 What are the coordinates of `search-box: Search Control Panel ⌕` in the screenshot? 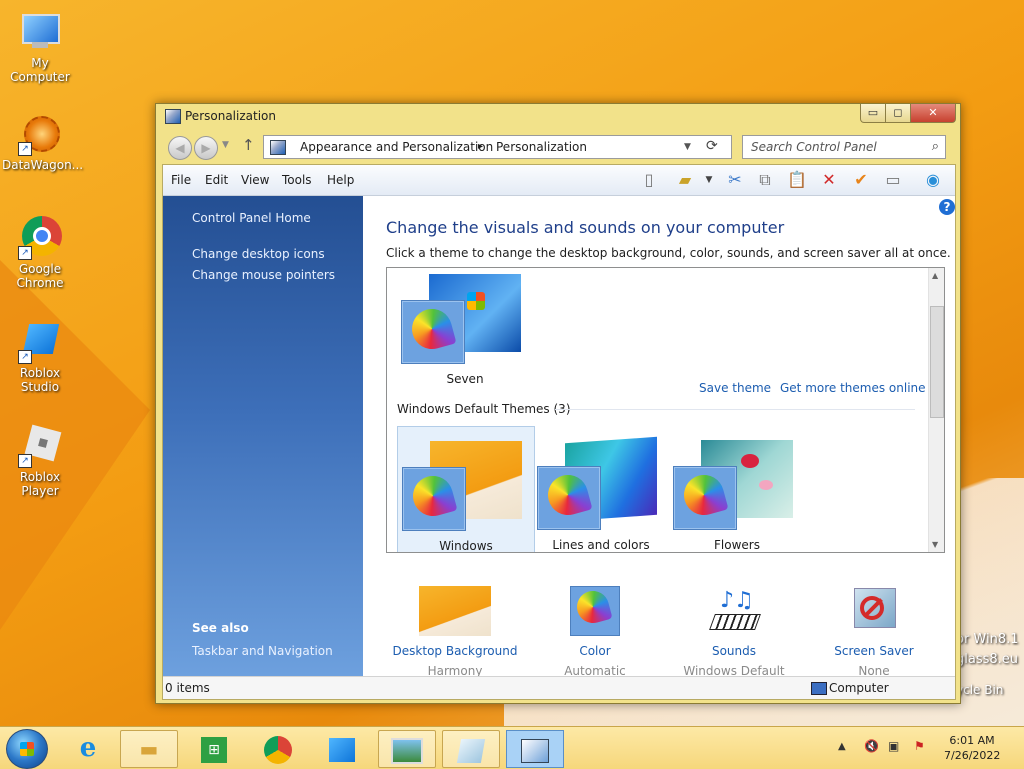 It's located at (844, 147).